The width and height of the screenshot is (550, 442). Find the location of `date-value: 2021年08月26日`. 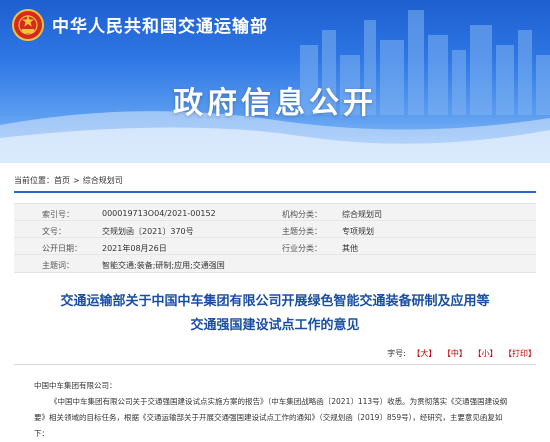

date-value: 2021年08月26日 is located at coordinates (134, 248).